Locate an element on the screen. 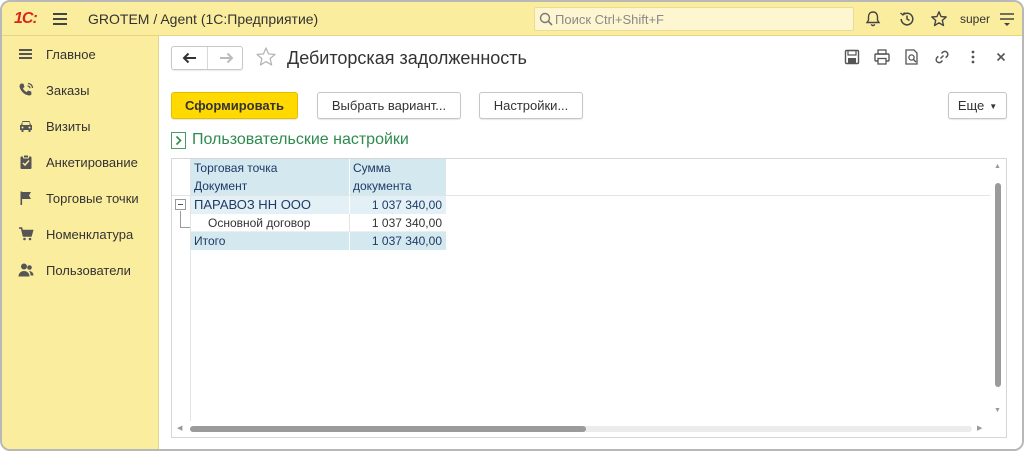 The width and height of the screenshot is (1024, 451). chevron-right-icon is located at coordinates (178, 140).